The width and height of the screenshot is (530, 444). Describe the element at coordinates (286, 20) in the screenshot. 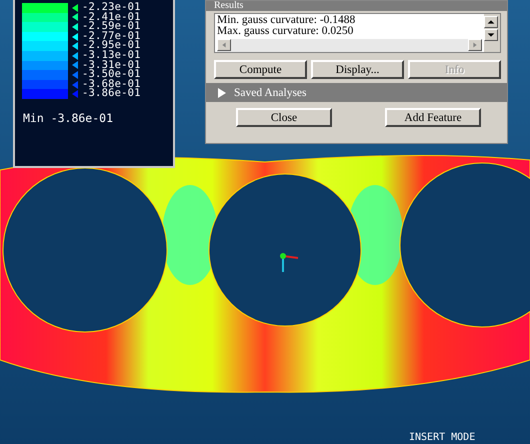

I see `result-line: Min. gauss curvature: -0.1488` at that location.